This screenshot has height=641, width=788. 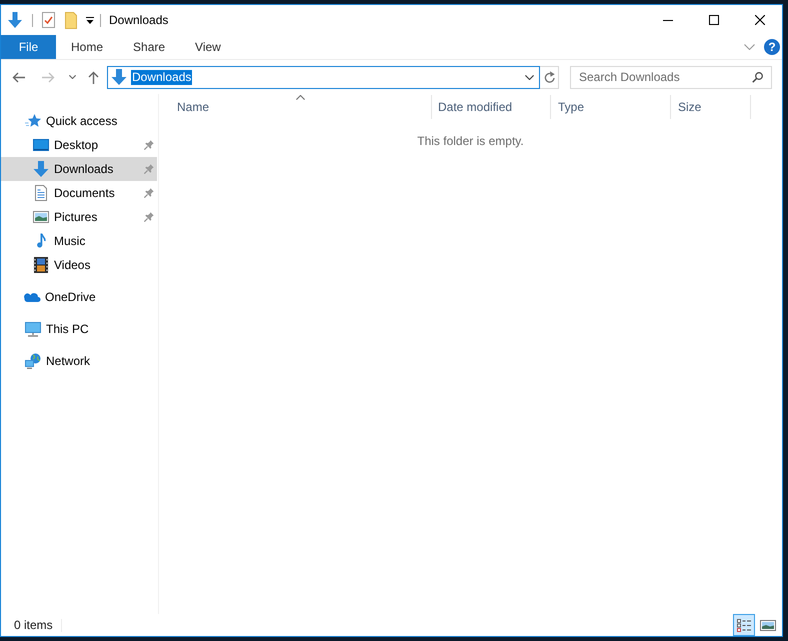 What do you see at coordinates (33, 121) in the screenshot?
I see `star-icon` at bounding box center [33, 121].